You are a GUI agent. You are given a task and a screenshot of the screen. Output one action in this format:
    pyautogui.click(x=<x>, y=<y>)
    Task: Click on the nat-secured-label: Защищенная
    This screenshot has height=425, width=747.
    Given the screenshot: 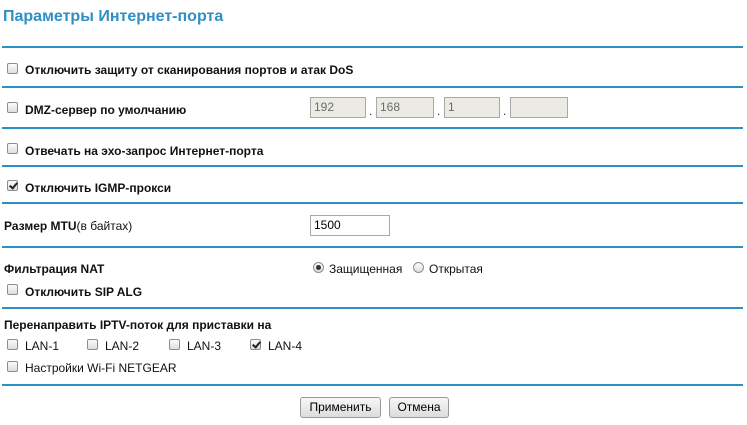 What is the action you would take?
    pyautogui.click(x=366, y=269)
    